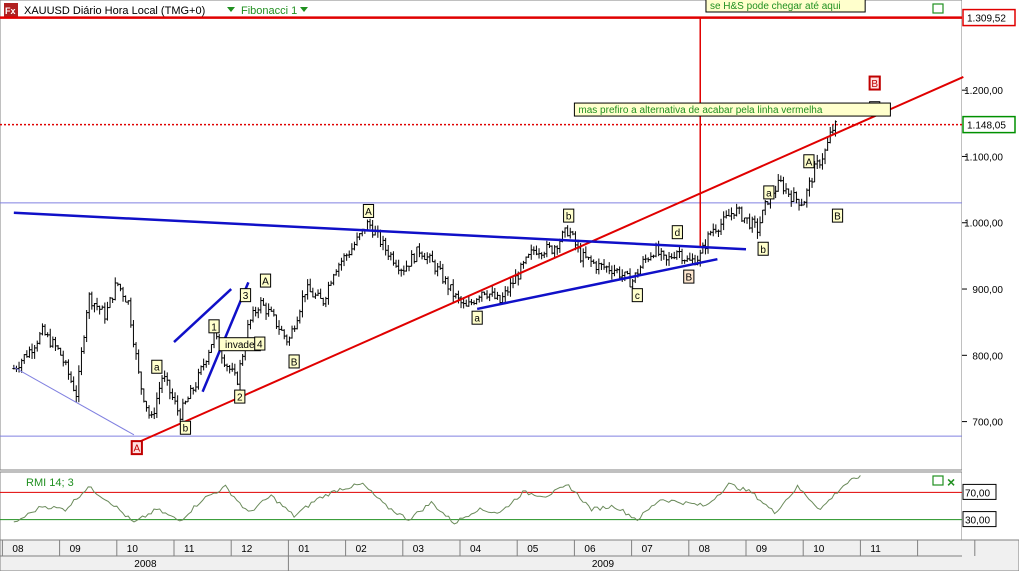 The width and height of the screenshot is (1019, 576). Describe the element at coordinates (362, 549) in the screenshot. I see `x-month-label: 02` at that location.